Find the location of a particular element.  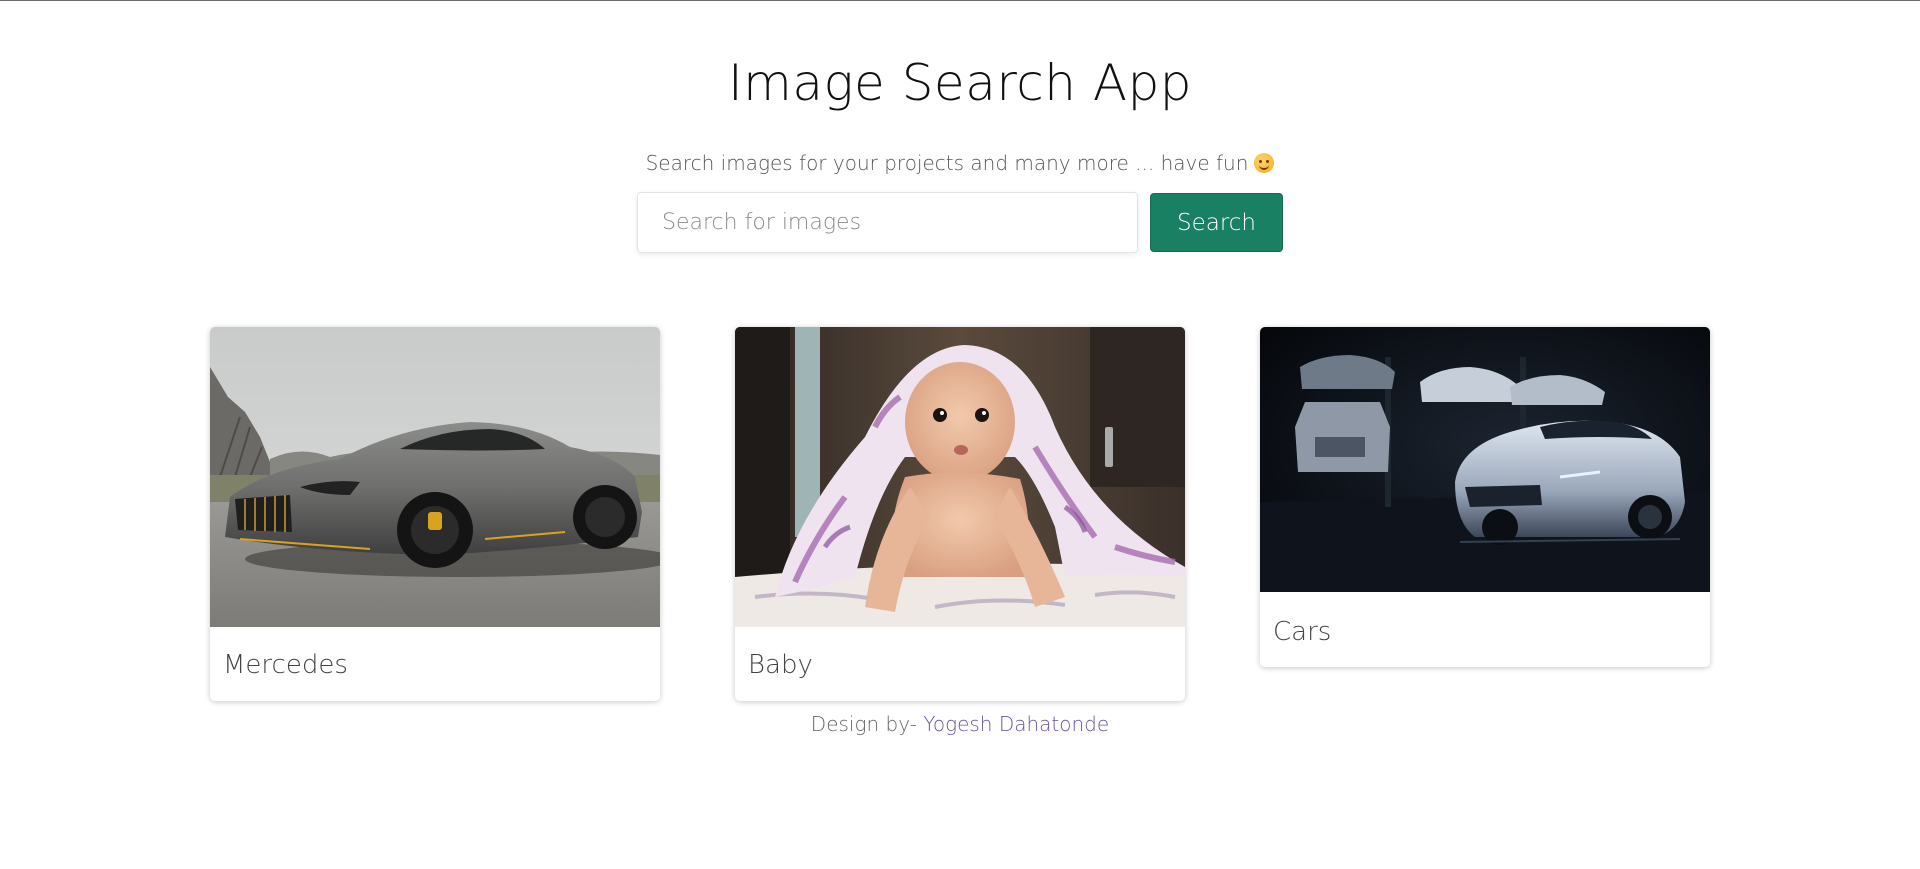

result-card-label: Mercedes is located at coordinates (285, 665).